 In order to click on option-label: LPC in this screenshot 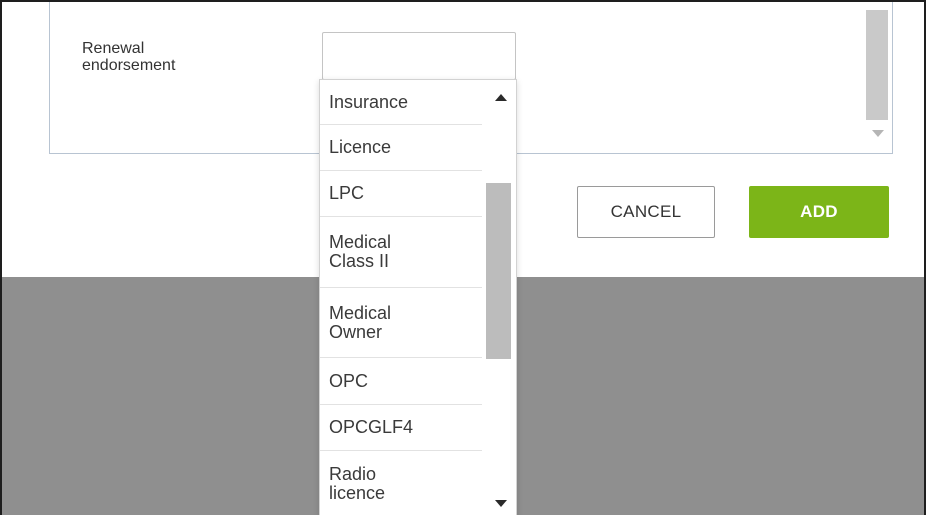, I will do `click(347, 193)`.